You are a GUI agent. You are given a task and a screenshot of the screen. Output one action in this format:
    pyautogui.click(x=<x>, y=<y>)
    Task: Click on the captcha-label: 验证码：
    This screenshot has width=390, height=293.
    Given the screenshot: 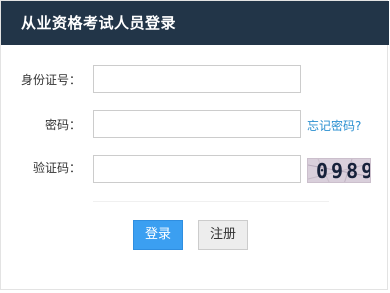 What is the action you would take?
    pyautogui.click(x=56, y=168)
    